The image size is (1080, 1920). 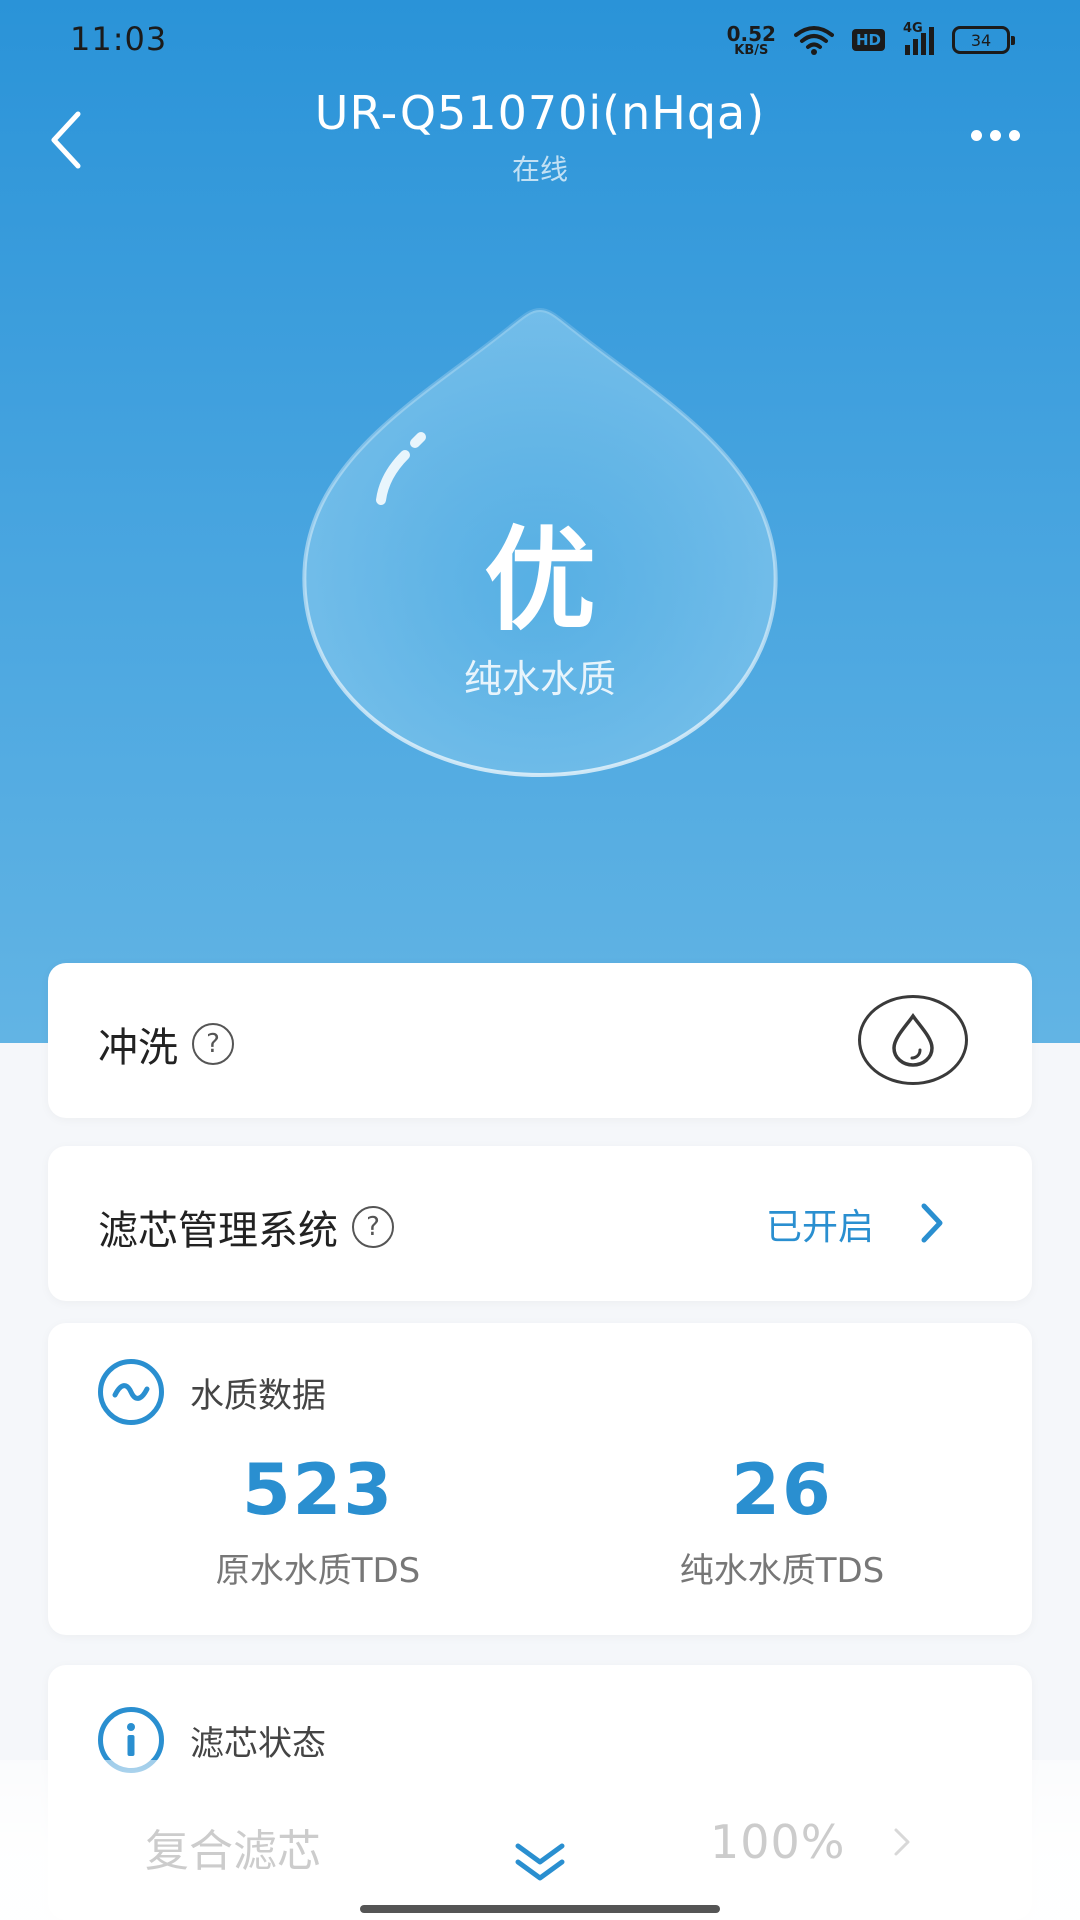 I want to click on pure-tds-caption: 纯水水质TDS, so click(x=782, y=1571).